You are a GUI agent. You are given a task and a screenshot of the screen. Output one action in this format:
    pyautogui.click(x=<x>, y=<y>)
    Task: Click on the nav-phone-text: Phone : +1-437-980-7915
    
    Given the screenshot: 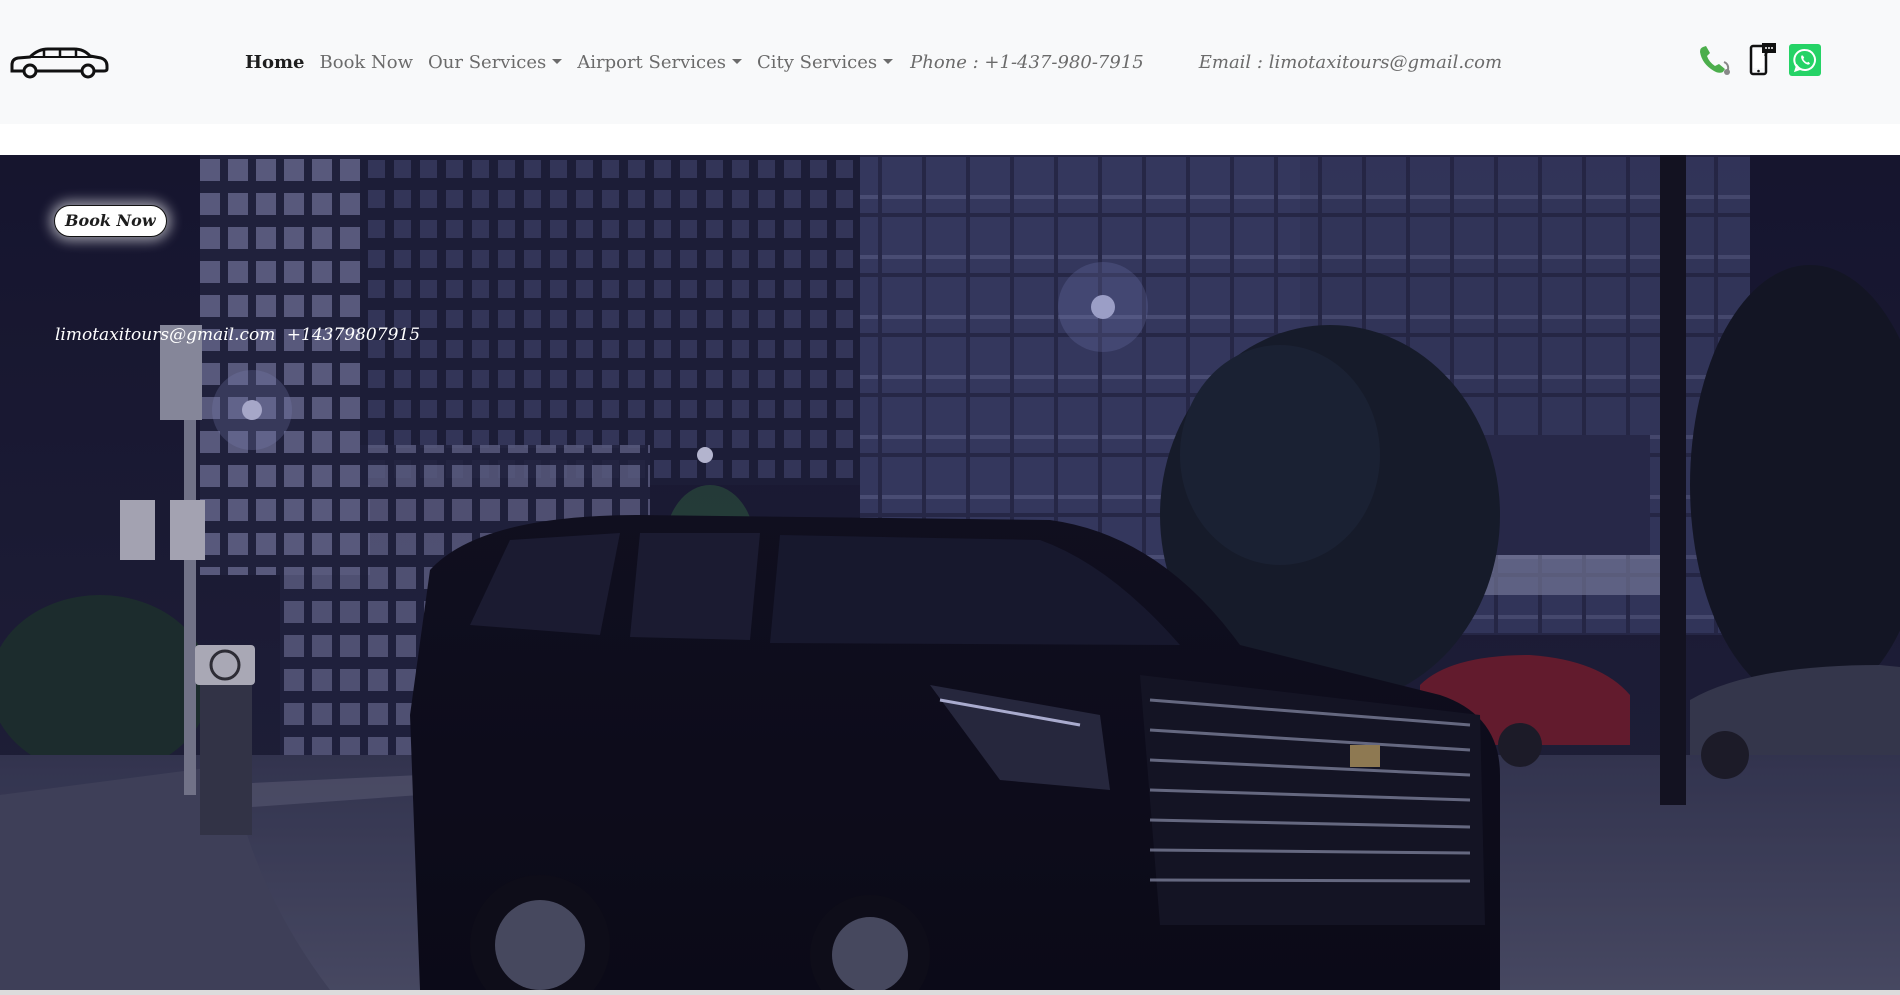 What is the action you would take?
    pyautogui.click(x=1027, y=62)
    